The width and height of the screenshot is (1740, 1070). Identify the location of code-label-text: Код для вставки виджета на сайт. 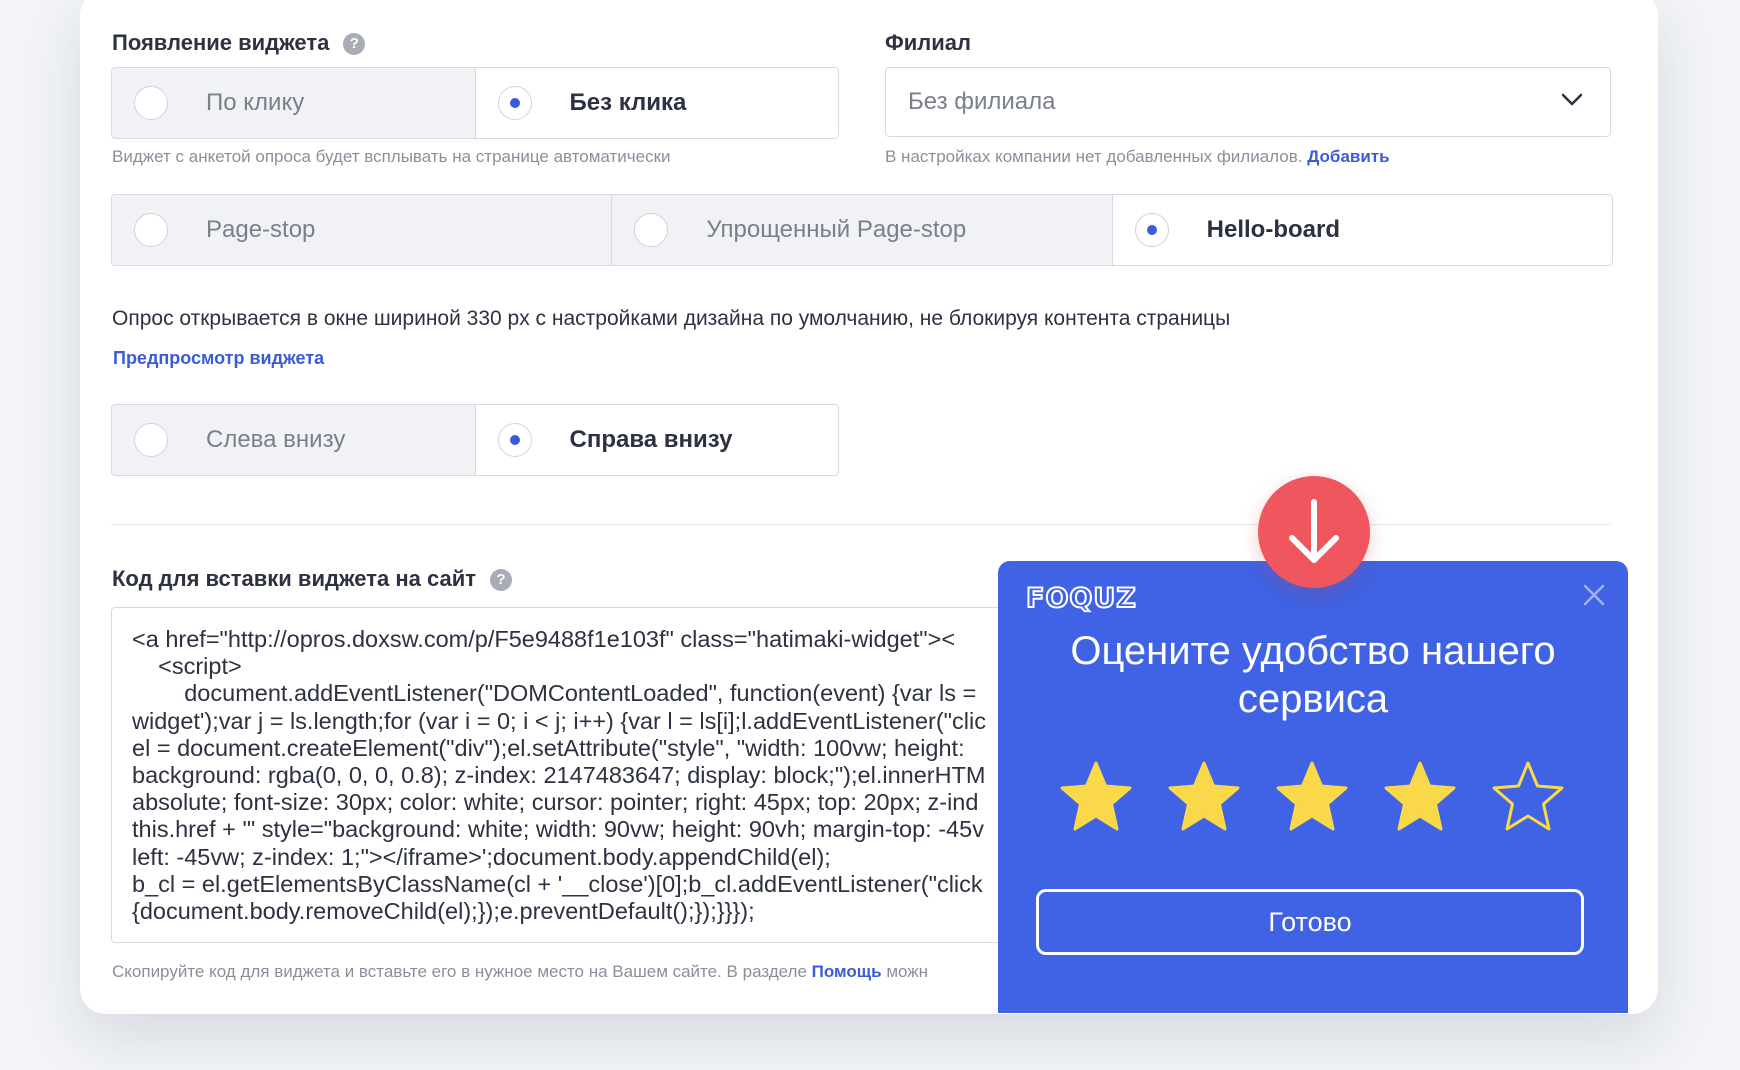
(294, 578).